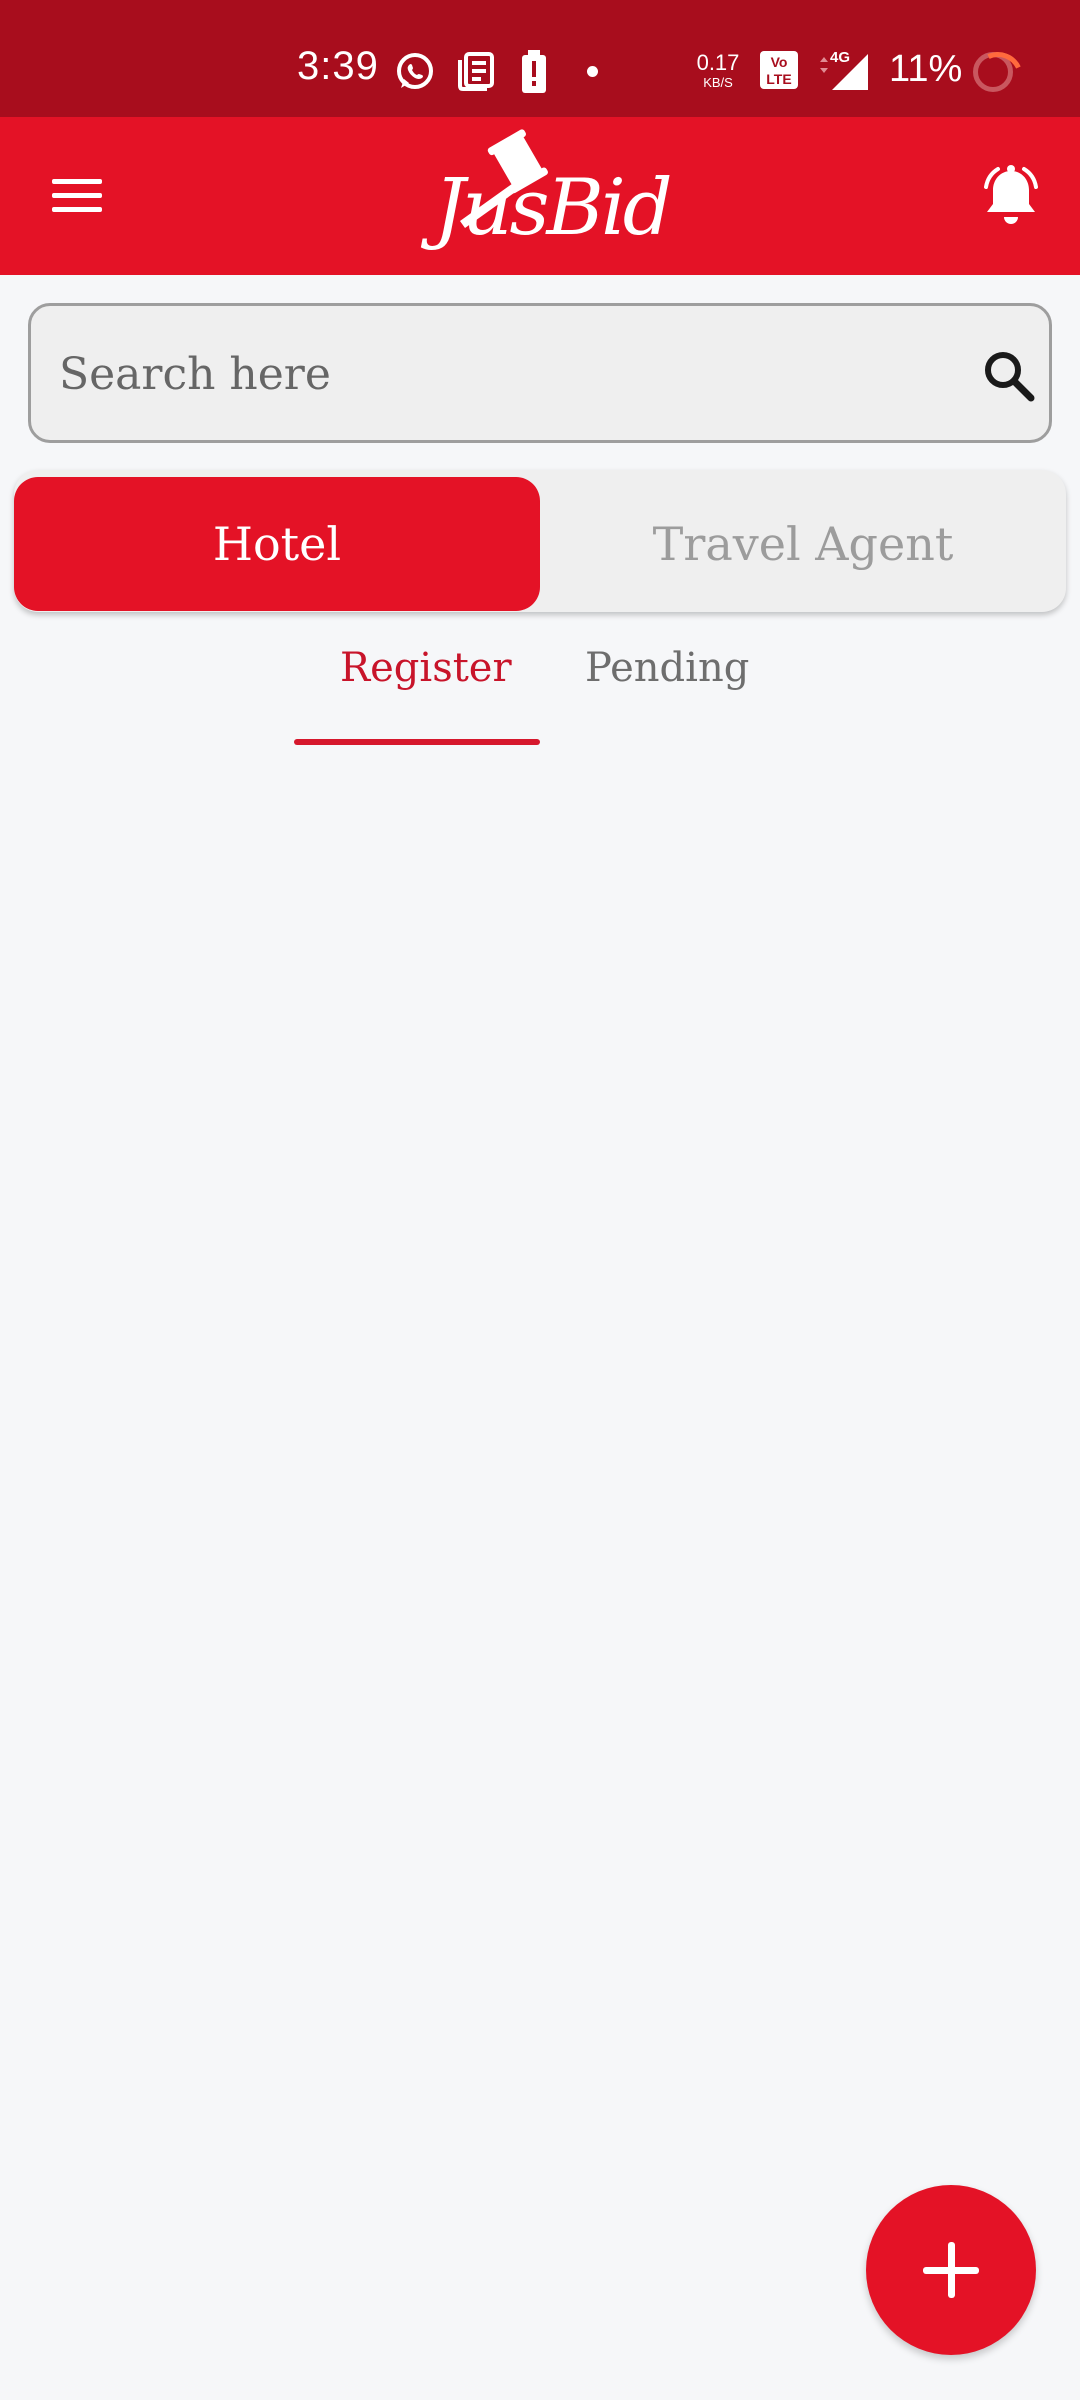 The height and width of the screenshot is (2400, 1080). I want to click on whatsapp-icon, so click(415, 71).